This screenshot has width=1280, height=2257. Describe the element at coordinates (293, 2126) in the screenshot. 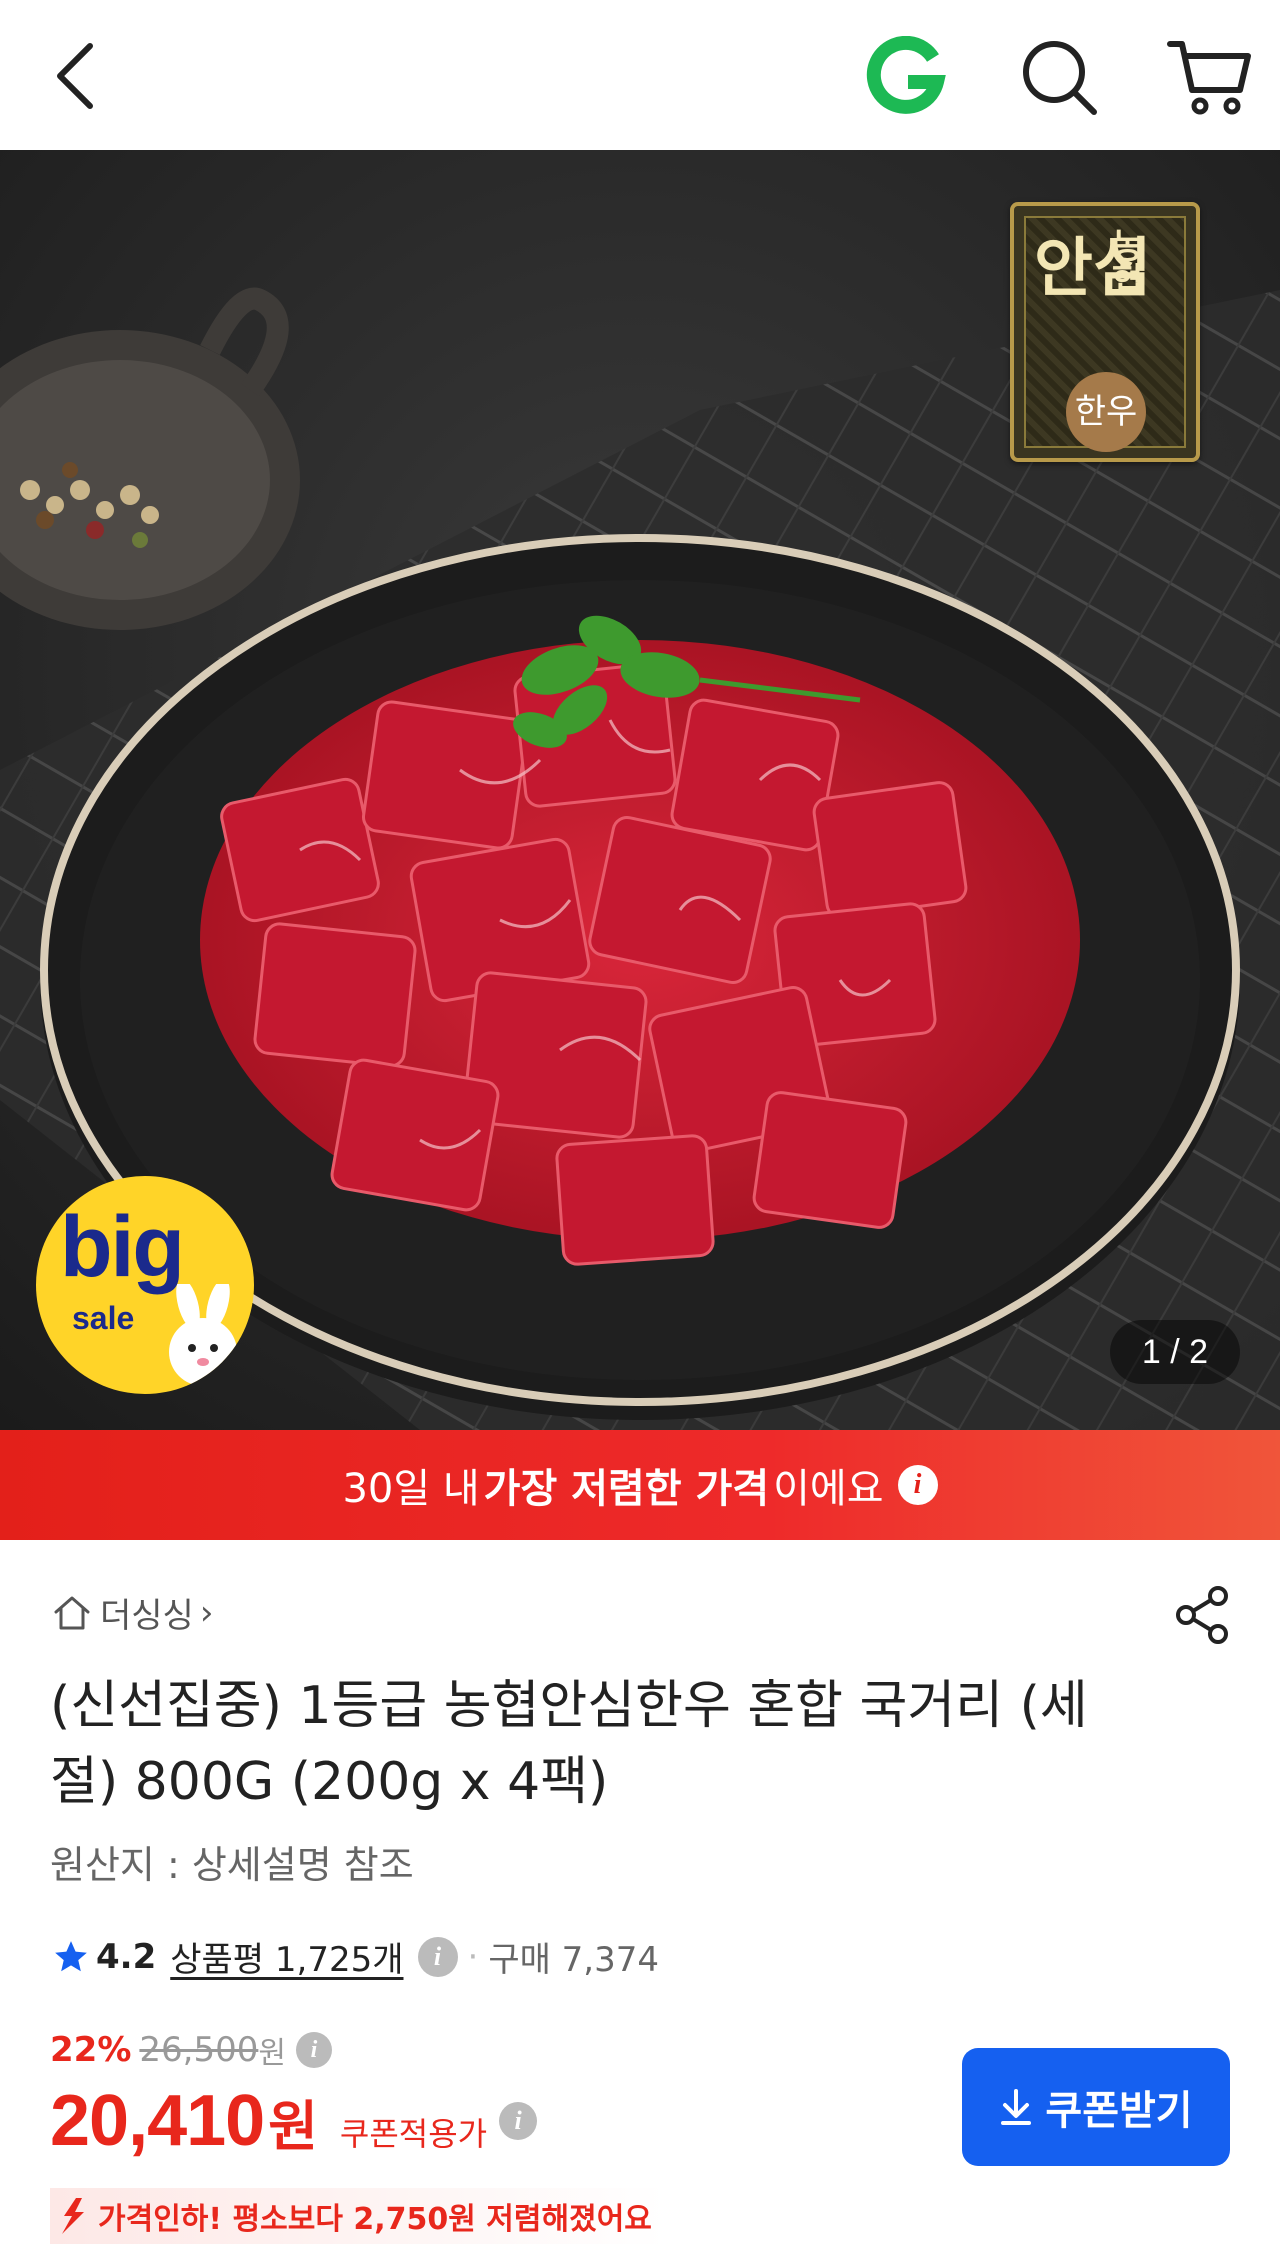

I see `sale-price-unit: 원` at that location.